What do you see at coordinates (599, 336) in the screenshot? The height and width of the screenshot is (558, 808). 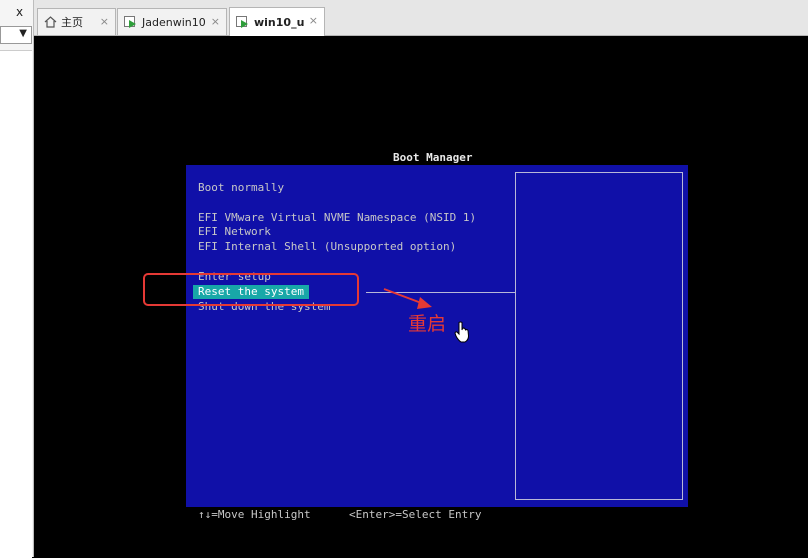 I see `help-box` at bounding box center [599, 336].